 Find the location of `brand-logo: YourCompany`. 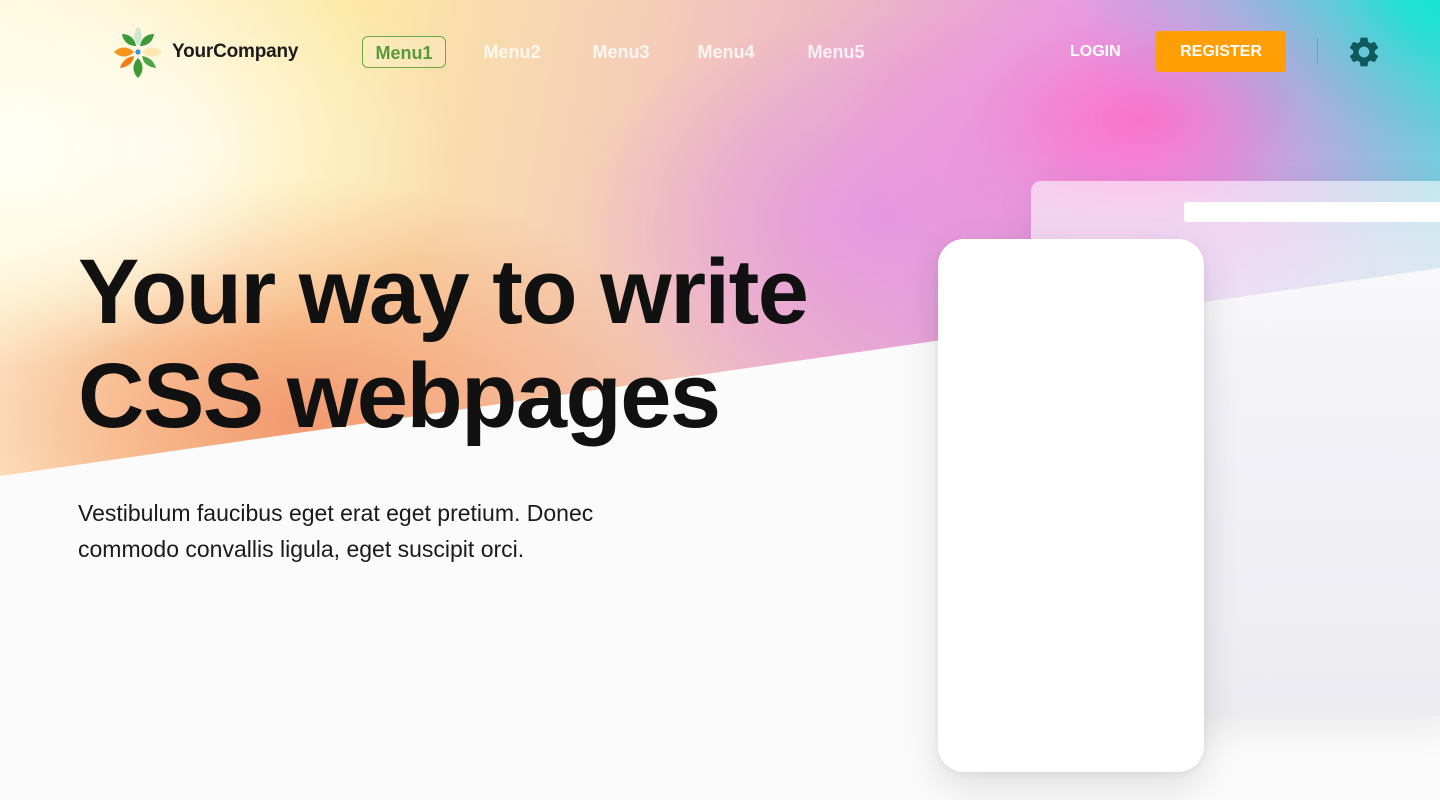

brand-logo: YourCompany is located at coordinates (205, 52).